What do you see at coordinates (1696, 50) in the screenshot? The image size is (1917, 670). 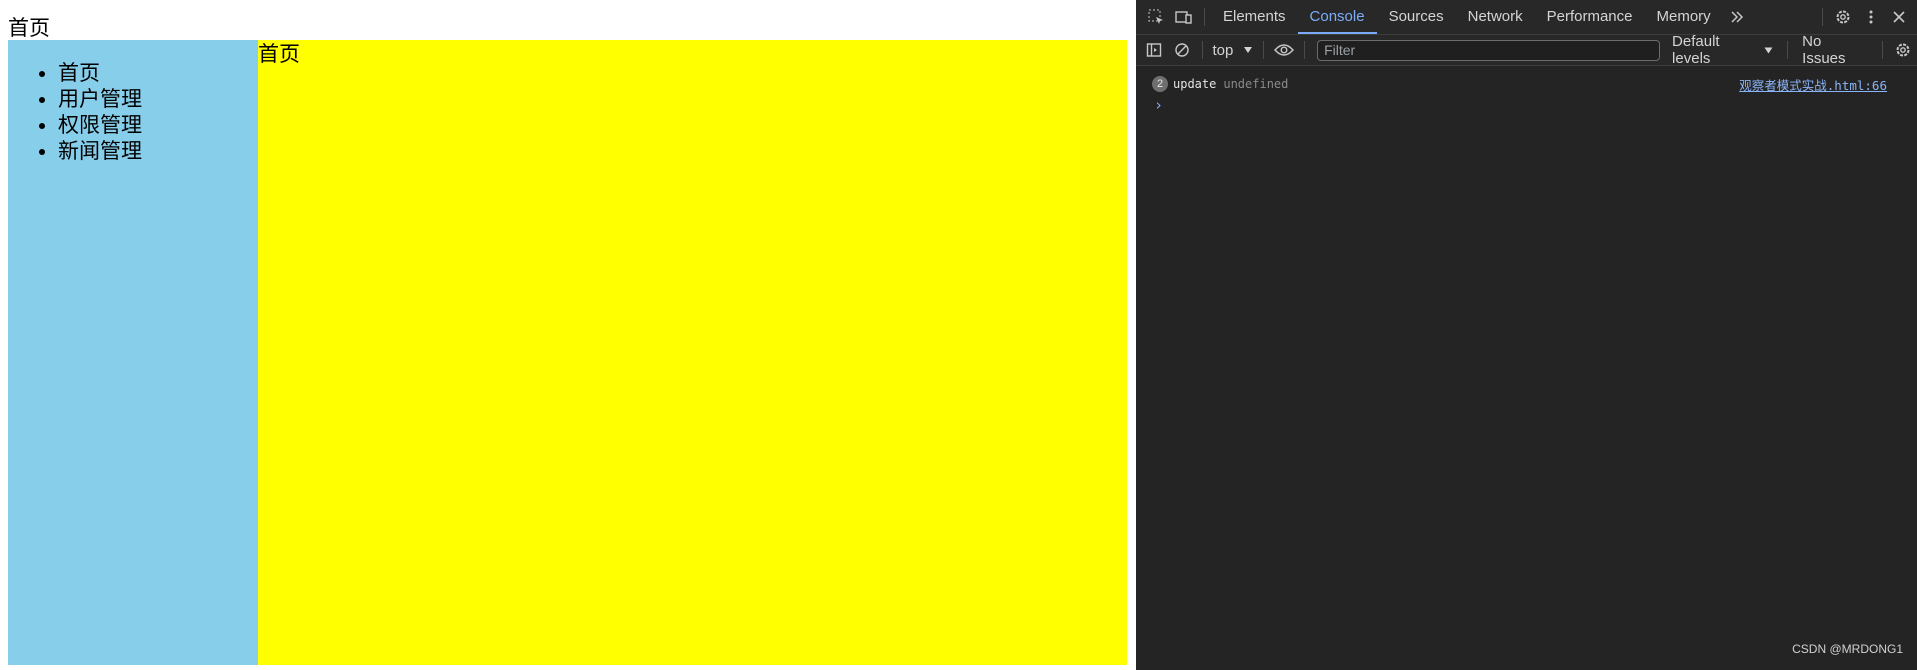 I see `log-levels-label: Default levels` at bounding box center [1696, 50].